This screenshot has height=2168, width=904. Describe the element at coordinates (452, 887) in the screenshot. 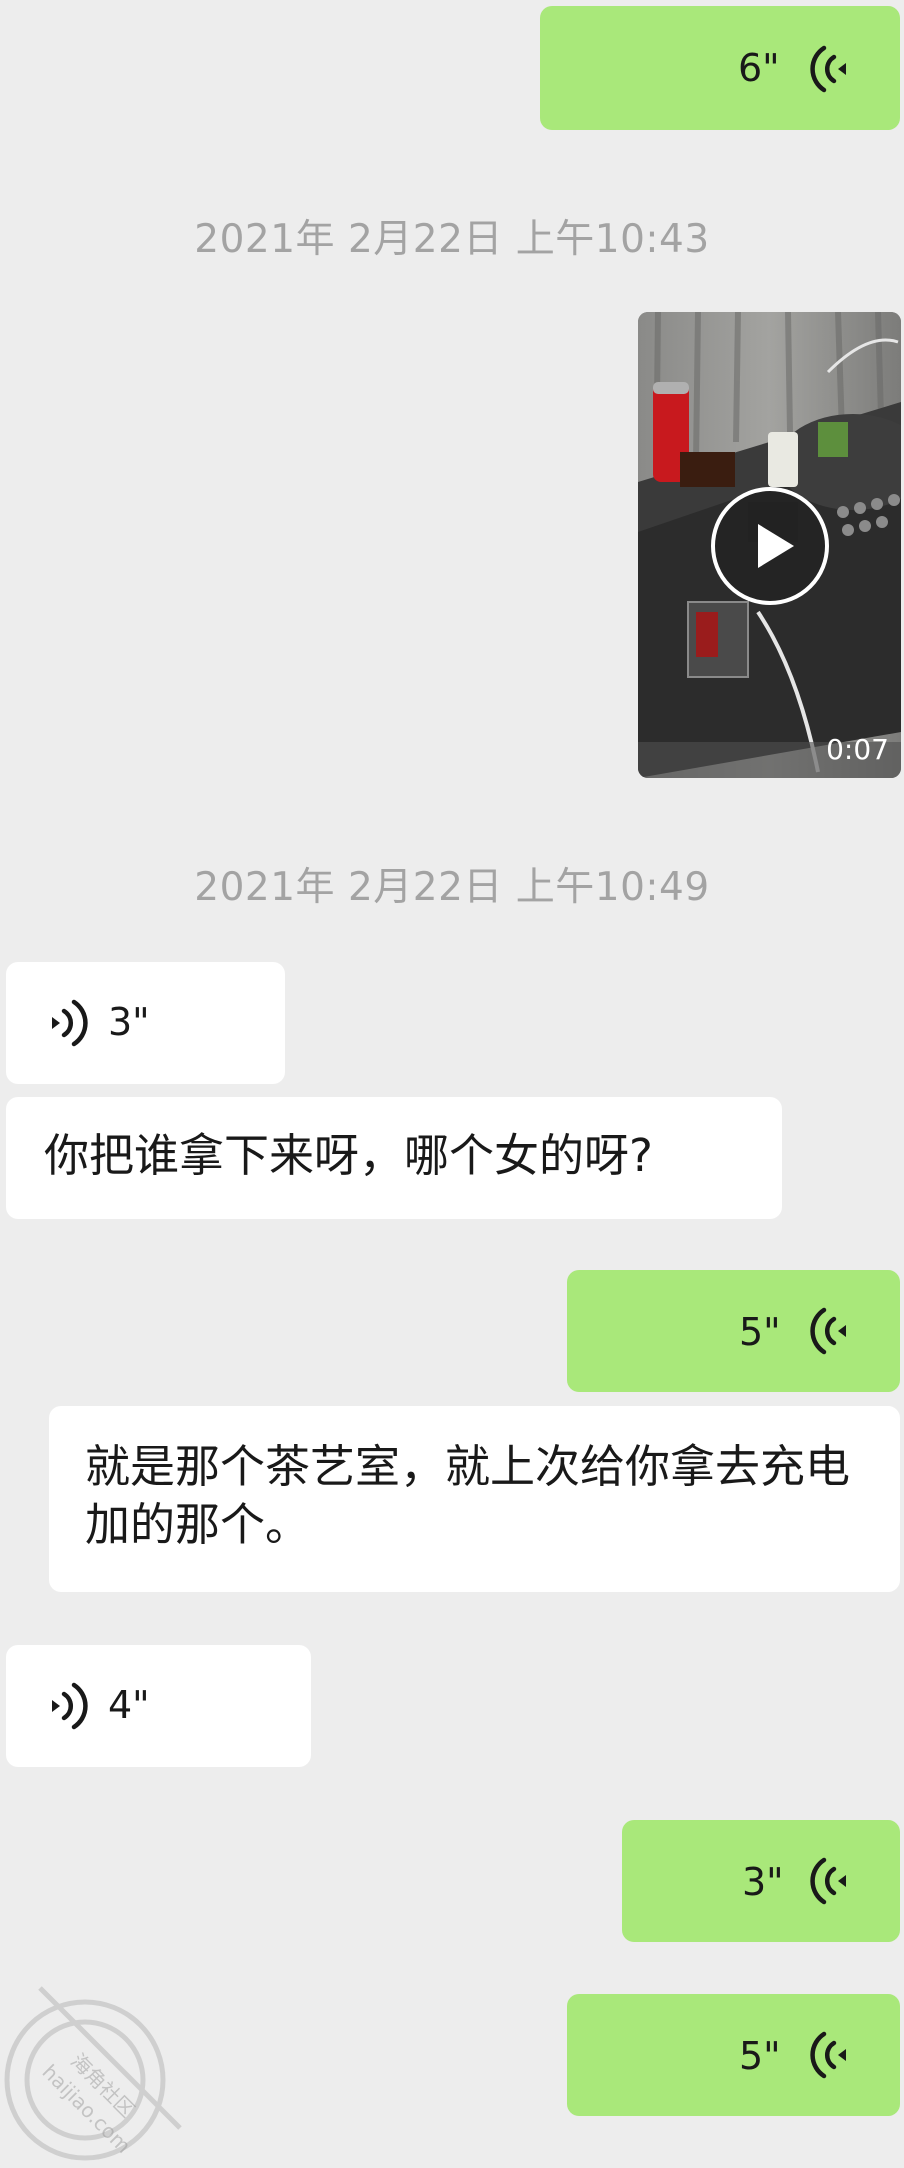

I see `timestamp: 2021年 2月22日 上午10:49` at that location.